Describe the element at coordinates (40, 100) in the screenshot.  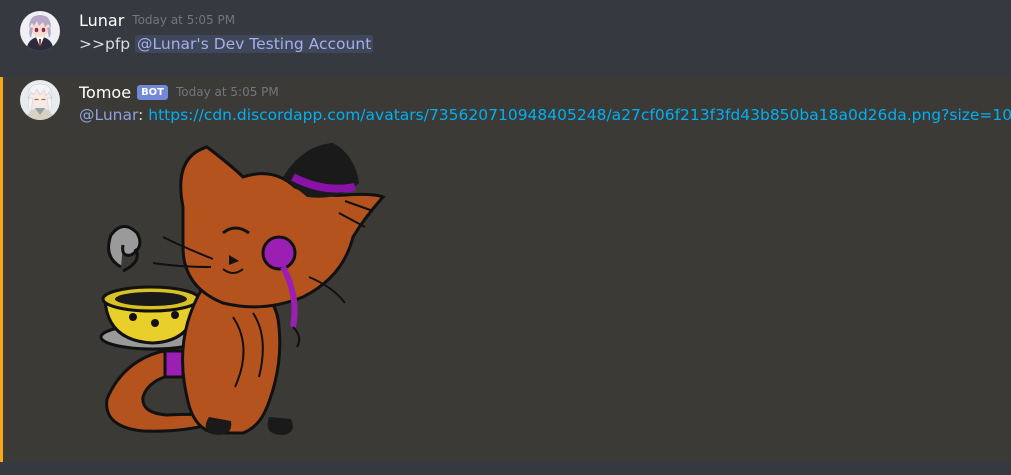
I see `avatar-tomoe` at that location.